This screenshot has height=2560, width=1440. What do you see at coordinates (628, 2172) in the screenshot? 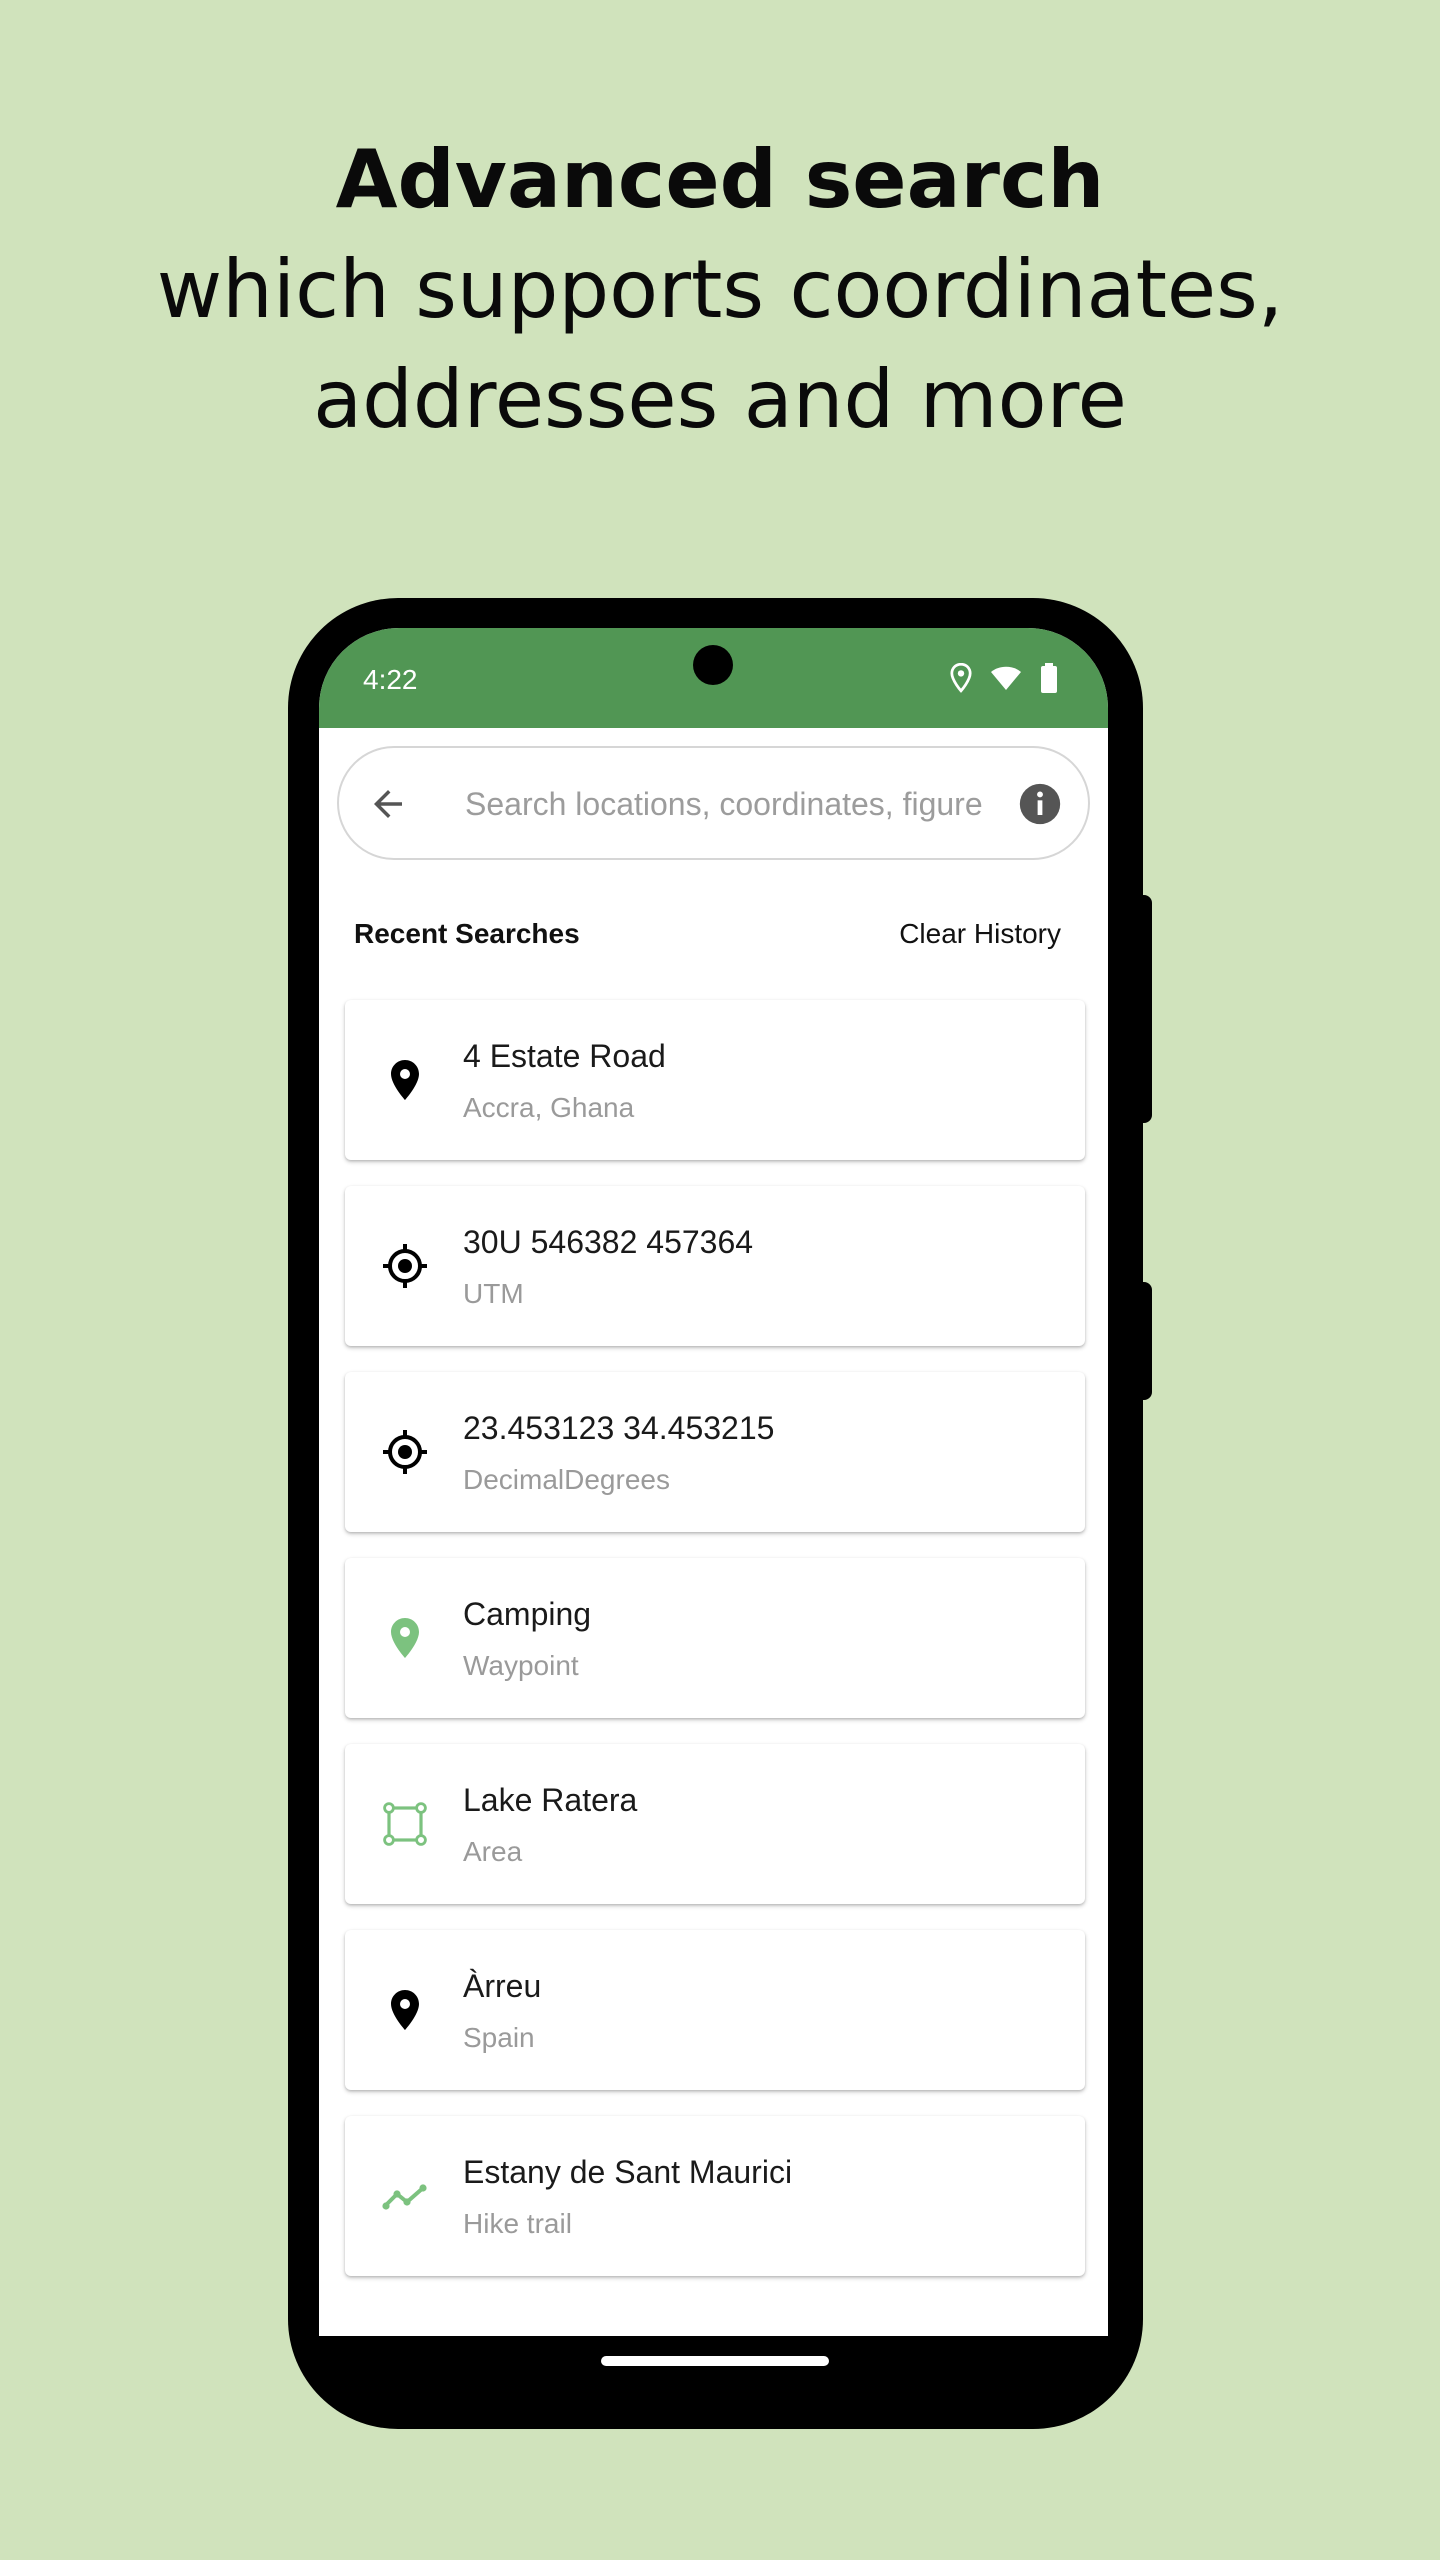
I see `item-title: Estany de Sant Maurici` at bounding box center [628, 2172].